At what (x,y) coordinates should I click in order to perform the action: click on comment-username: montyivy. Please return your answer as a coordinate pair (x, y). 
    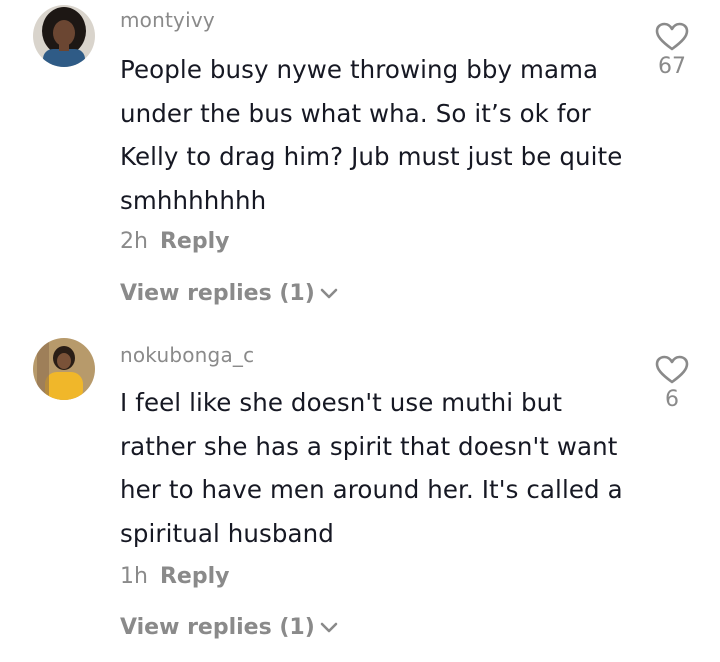
    Looking at the image, I should click on (167, 20).